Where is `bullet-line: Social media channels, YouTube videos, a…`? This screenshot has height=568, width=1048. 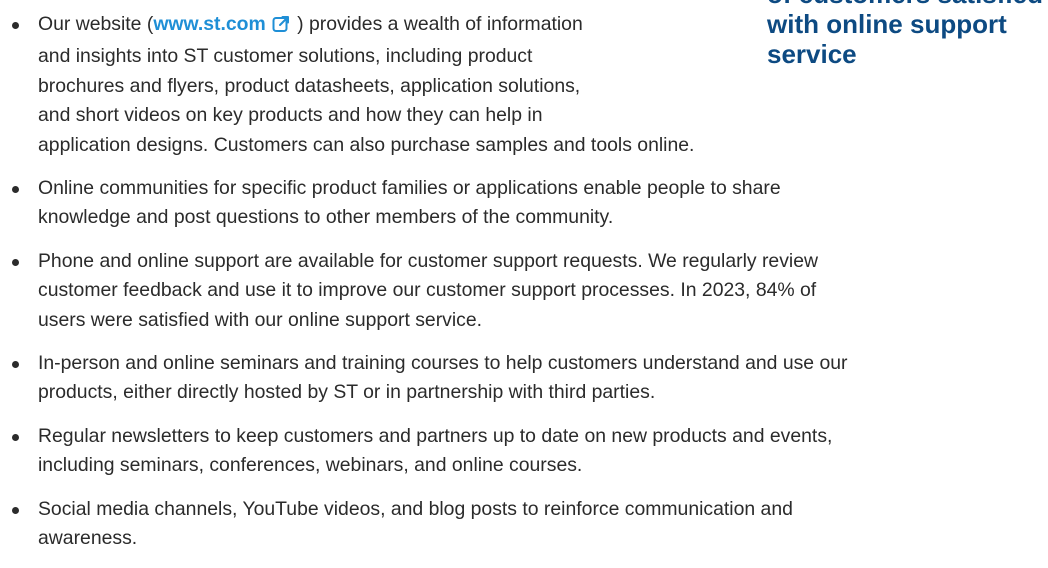 bullet-line: Social media channels, YouTube videos, a… is located at coordinates (415, 508).